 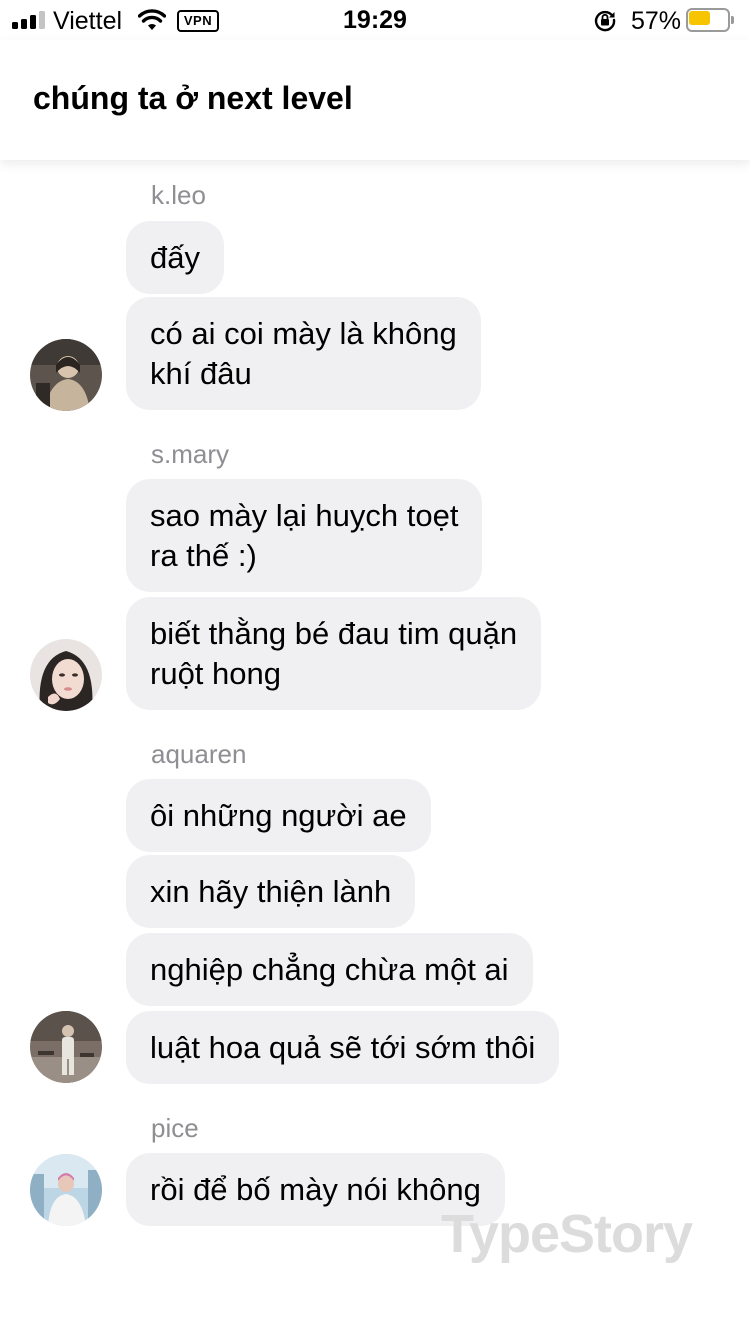 What do you see at coordinates (66, 1047) in the screenshot?
I see `avatar-aquaren` at bounding box center [66, 1047].